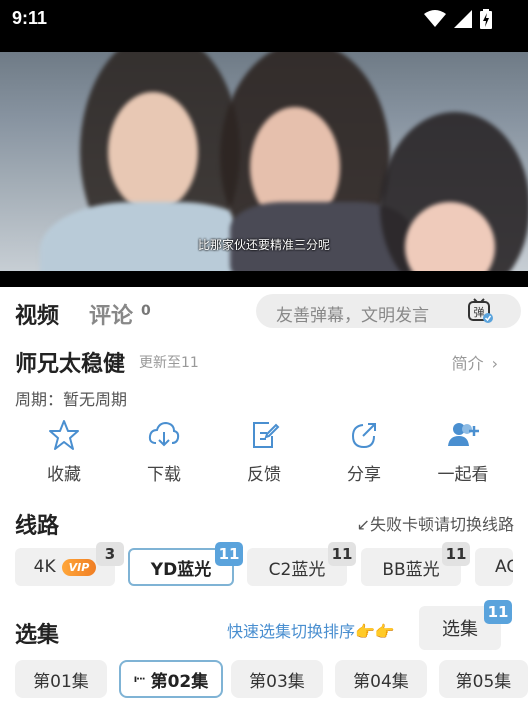 Image resolution: width=528 pixels, height=715 pixels. I want to click on danmu-placeholder: 友善弹幕，文明发言, so click(352, 316).